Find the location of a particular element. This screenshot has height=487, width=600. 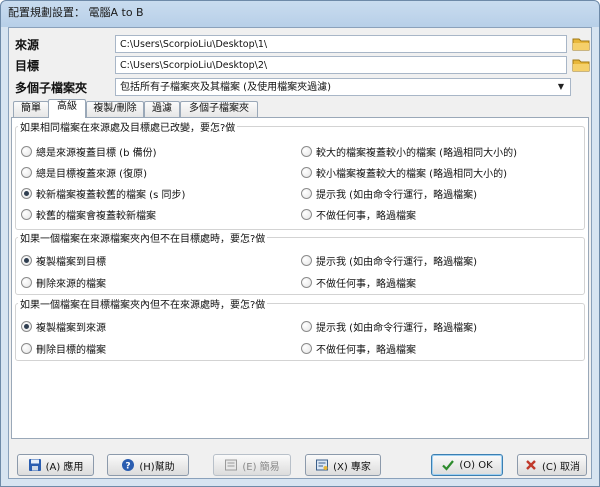

tab-advanced: 高級 is located at coordinates (67, 108).